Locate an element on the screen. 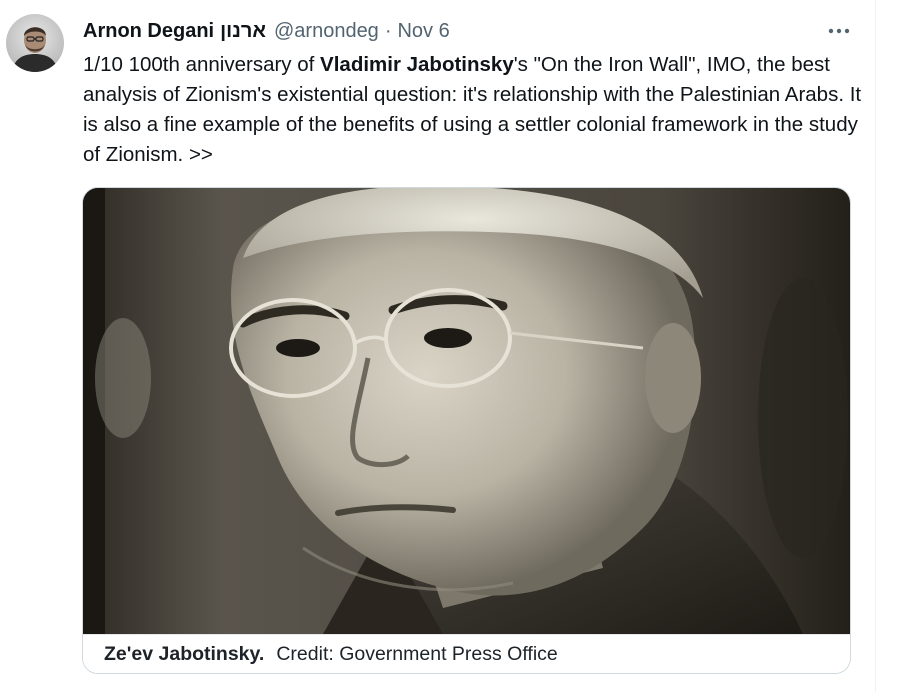  tweet-text-lead: 1/10 100th anniversary of is located at coordinates (202, 64).